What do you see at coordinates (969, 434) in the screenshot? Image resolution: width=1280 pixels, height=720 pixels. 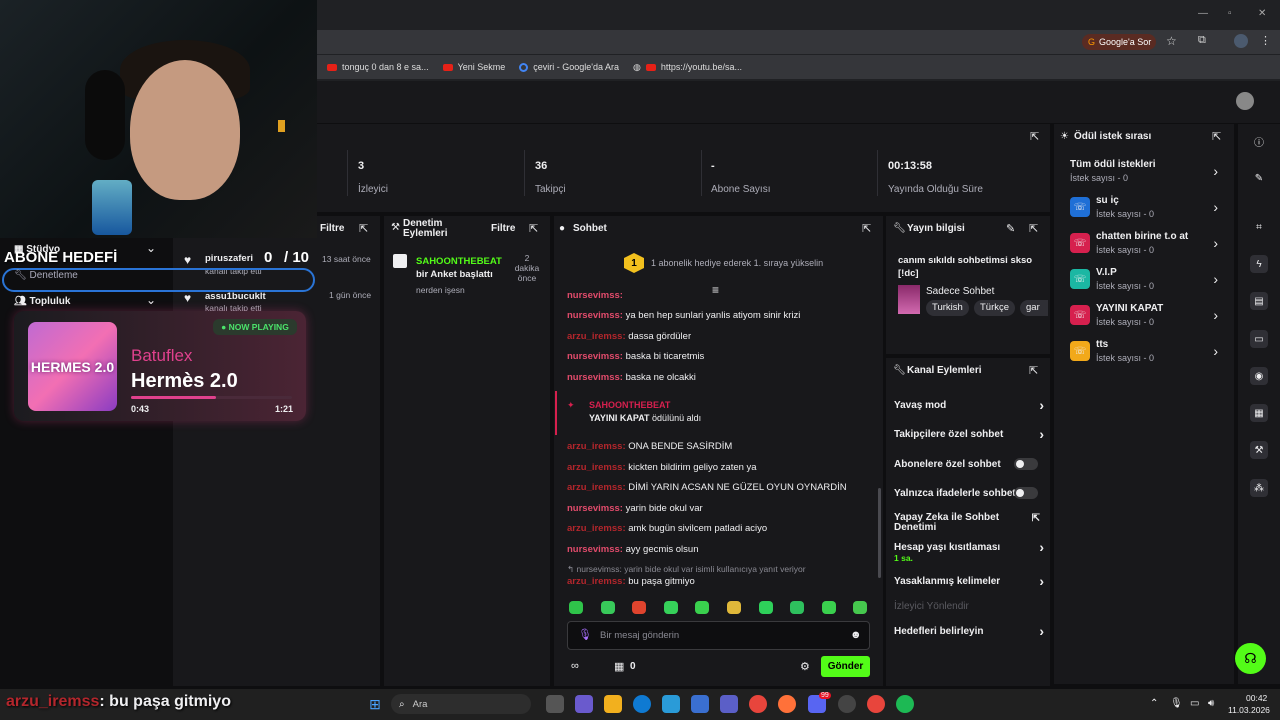 I see `channel-action-item: Takipçilere özel sohbet ›` at bounding box center [969, 434].